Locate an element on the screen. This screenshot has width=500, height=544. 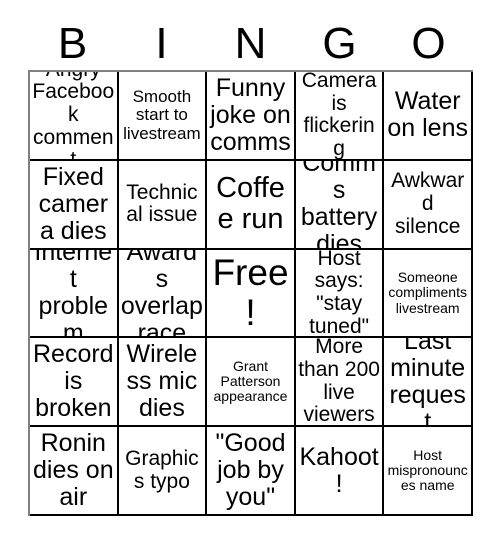
bingo-cell-text: More than 200 live viewers is located at coordinates (339, 382).